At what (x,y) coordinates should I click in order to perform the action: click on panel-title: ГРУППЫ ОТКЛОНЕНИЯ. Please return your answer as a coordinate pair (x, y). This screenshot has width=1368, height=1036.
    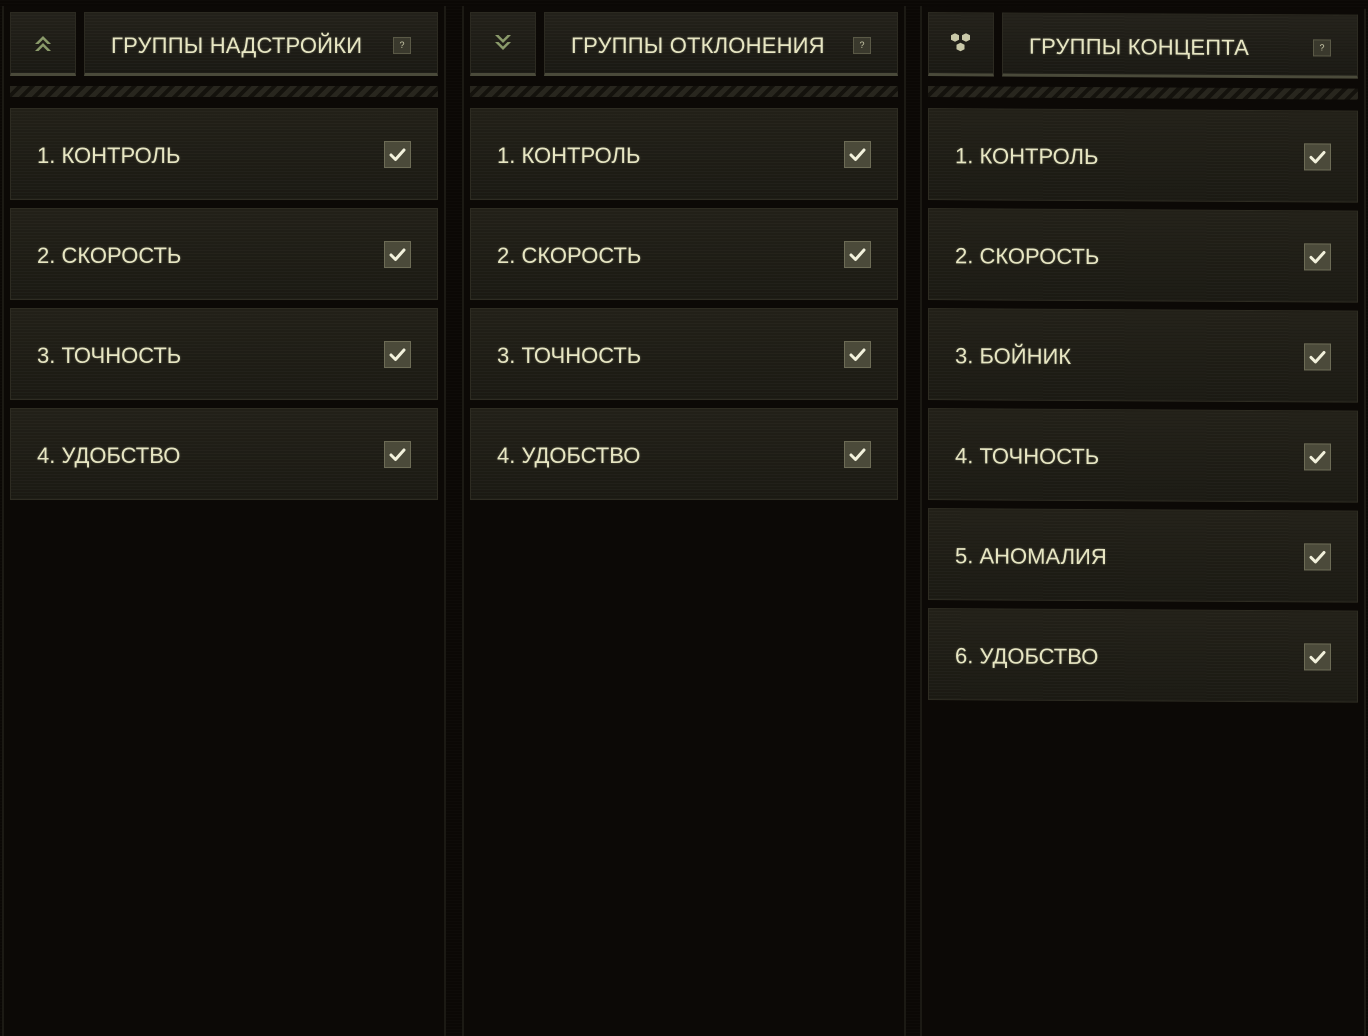
    Looking at the image, I should click on (698, 45).